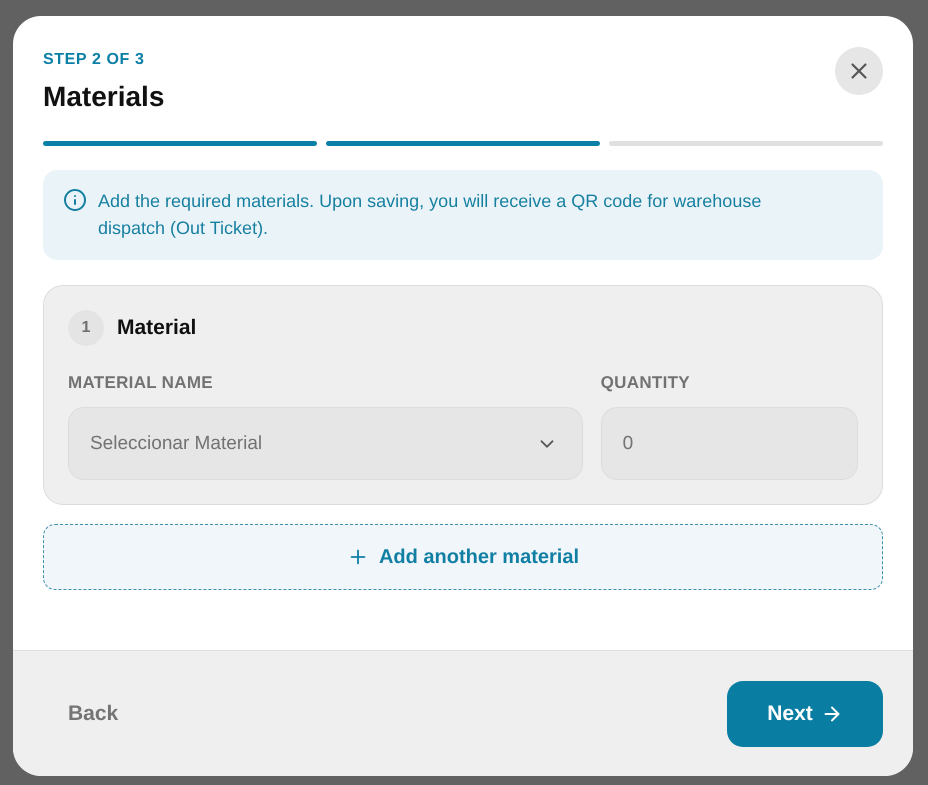 Image resolution: width=928 pixels, height=785 pixels. What do you see at coordinates (645, 383) in the screenshot?
I see `field-label: QUANTITY` at bounding box center [645, 383].